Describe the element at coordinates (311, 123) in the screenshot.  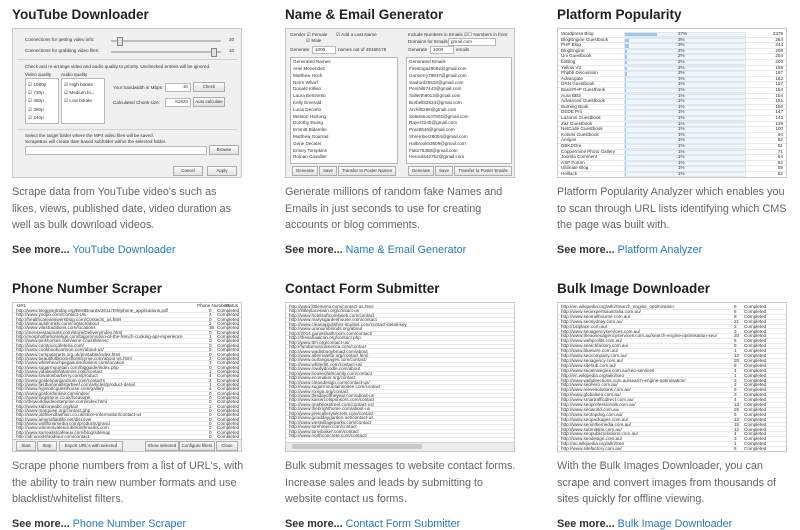
I see `generated-name: Dorothy Ewing` at that location.